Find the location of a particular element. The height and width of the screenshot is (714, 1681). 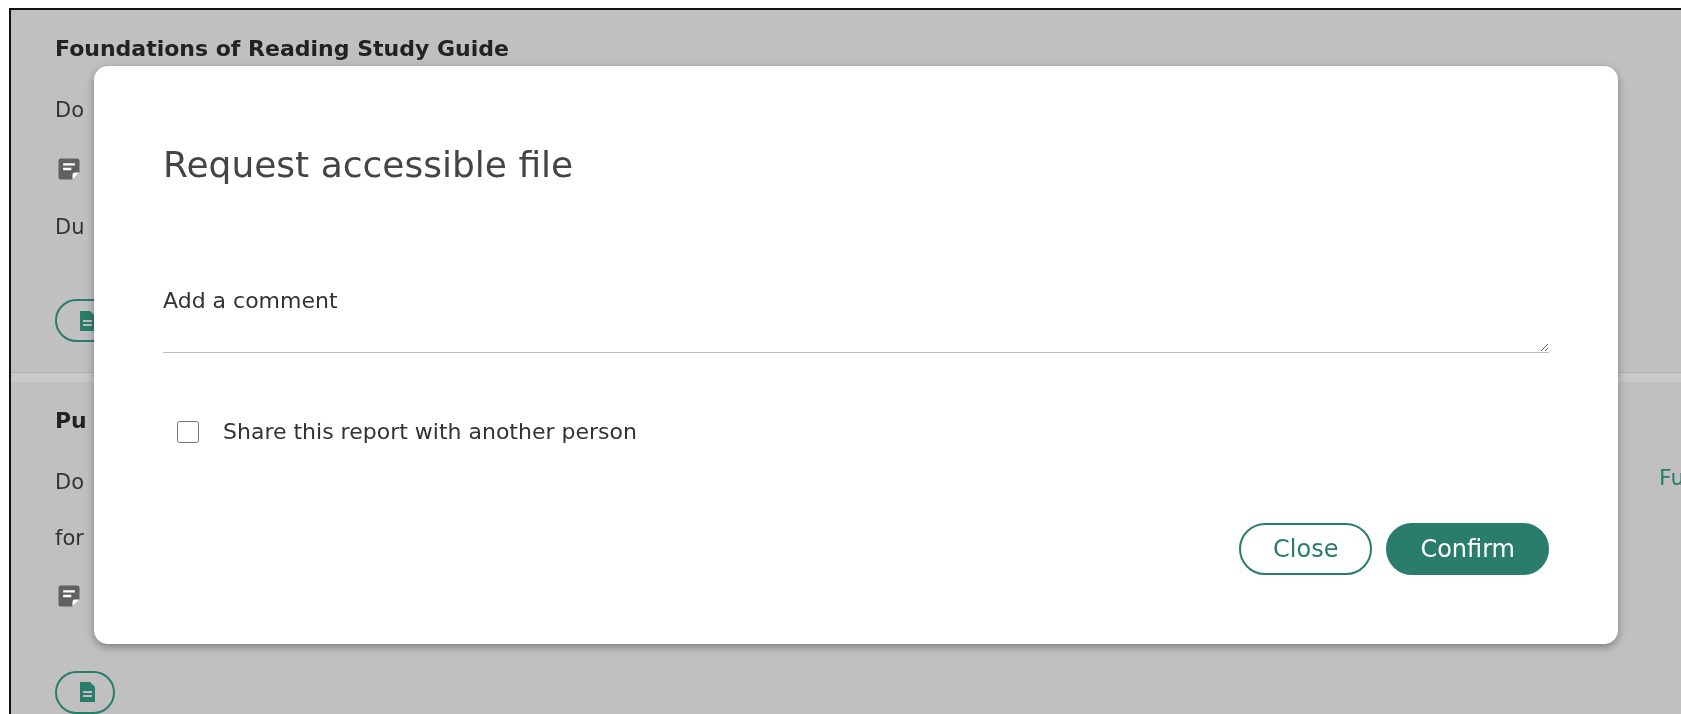

confirm-button: Confirm is located at coordinates (1467, 549).